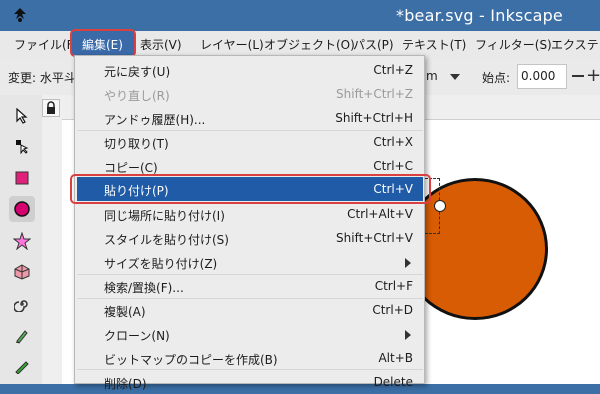 This screenshot has width=600, height=394. What do you see at coordinates (22, 304) in the screenshot?
I see `spiral-icon` at bounding box center [22, 304].